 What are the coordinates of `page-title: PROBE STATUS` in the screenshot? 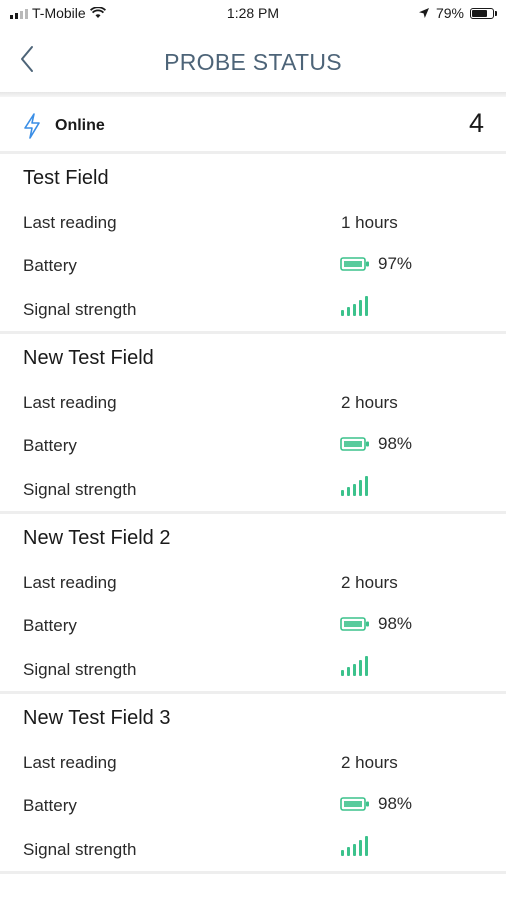 It's located at (253, 62).